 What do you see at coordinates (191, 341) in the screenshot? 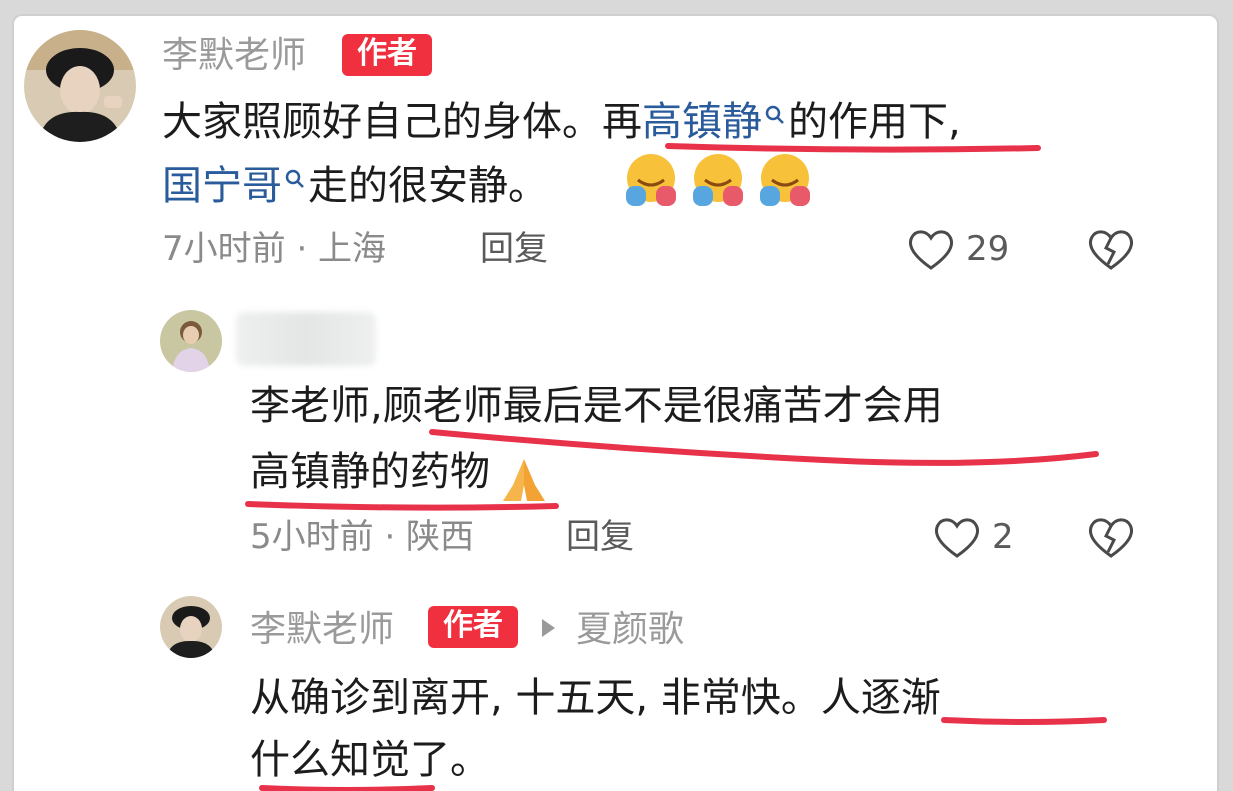
I see `user-avatar` at bounding box center [191, 341].